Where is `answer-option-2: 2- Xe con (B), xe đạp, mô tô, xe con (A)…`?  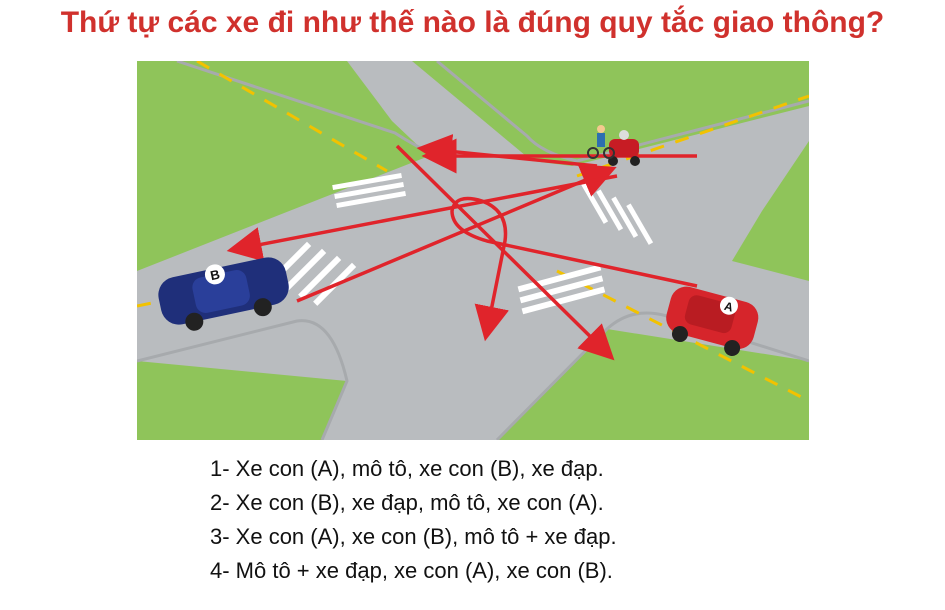 answer-option-2: 2- Xe con (B), xe đạp, mô tô, xe con (A)… is located at coordinates (413, 503).